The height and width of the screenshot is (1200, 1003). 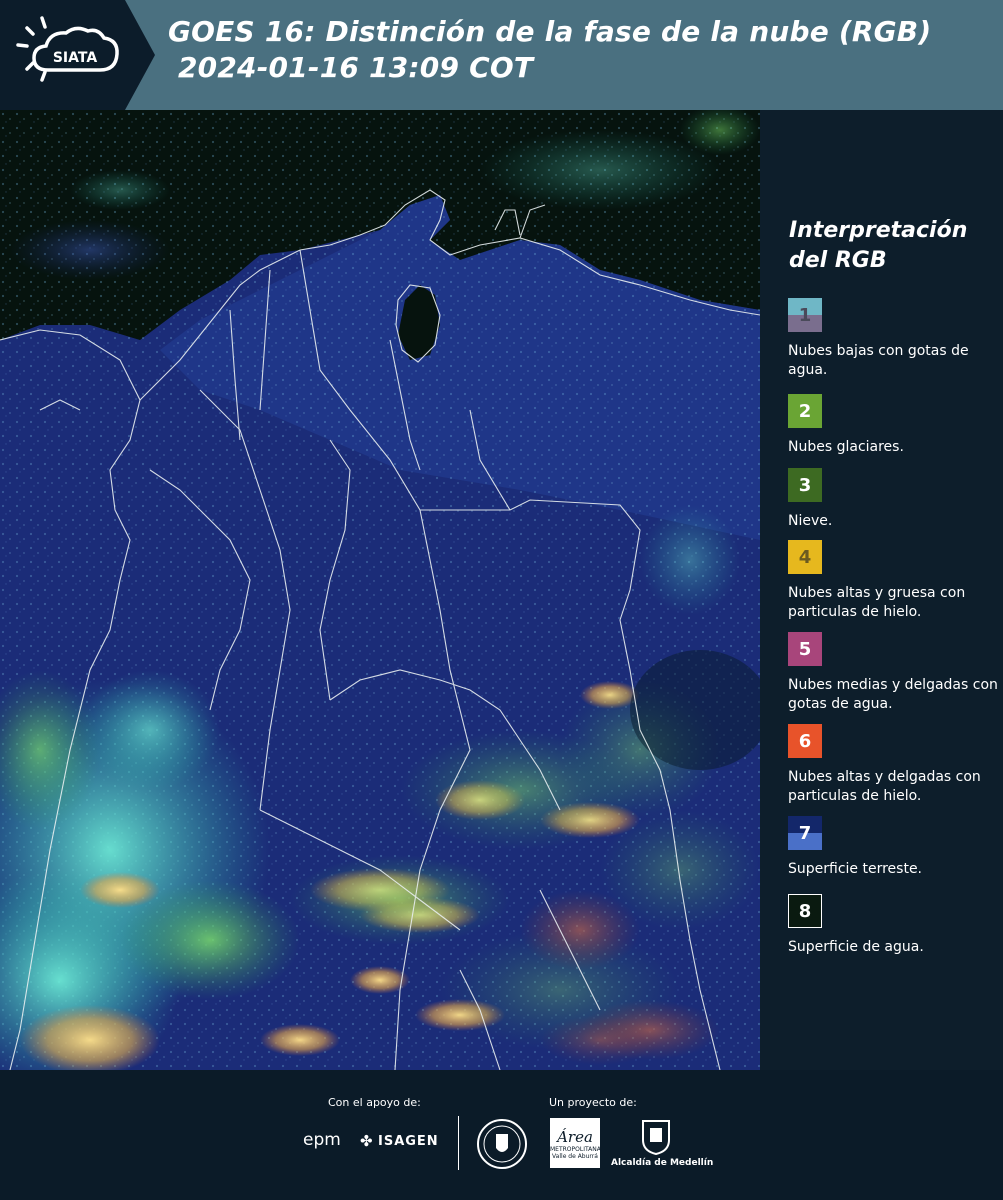 I want to click on legend-number-3: 3, so click(x=805, y=485).